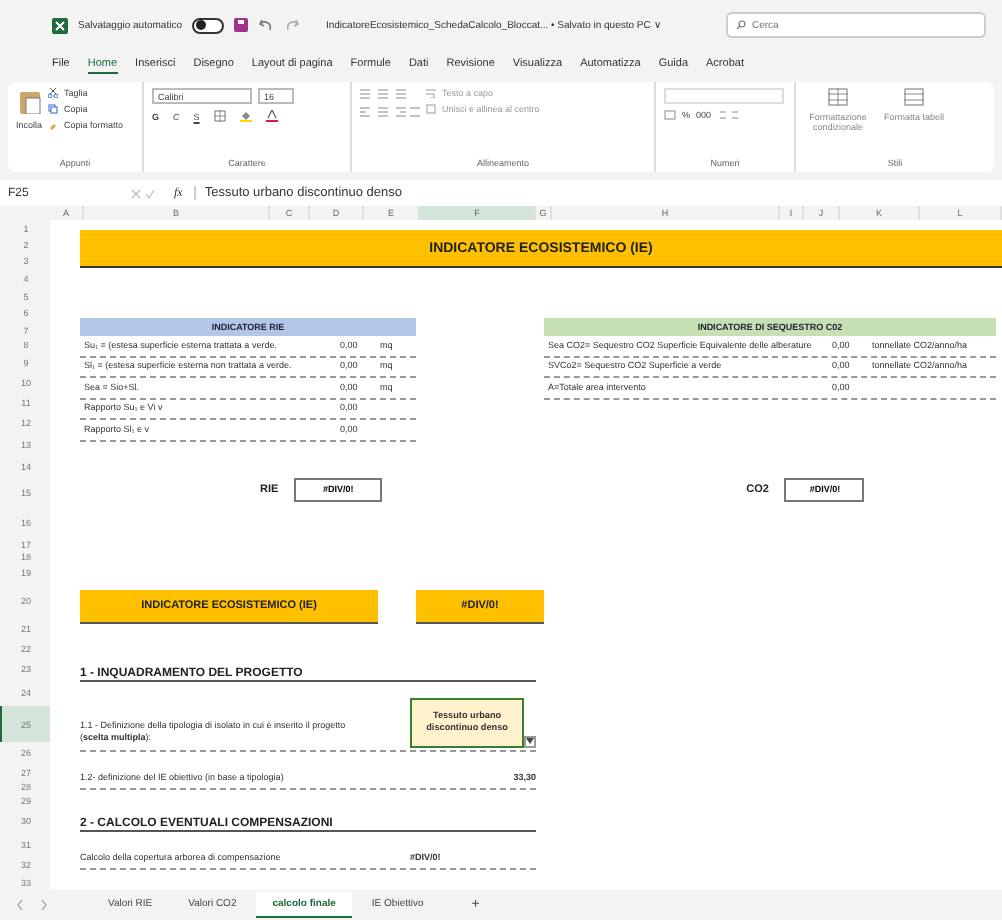  What do you see at coordinates (291, 25) in the screenshot?
I see `redo-icon` at bounding box center [291, 25].